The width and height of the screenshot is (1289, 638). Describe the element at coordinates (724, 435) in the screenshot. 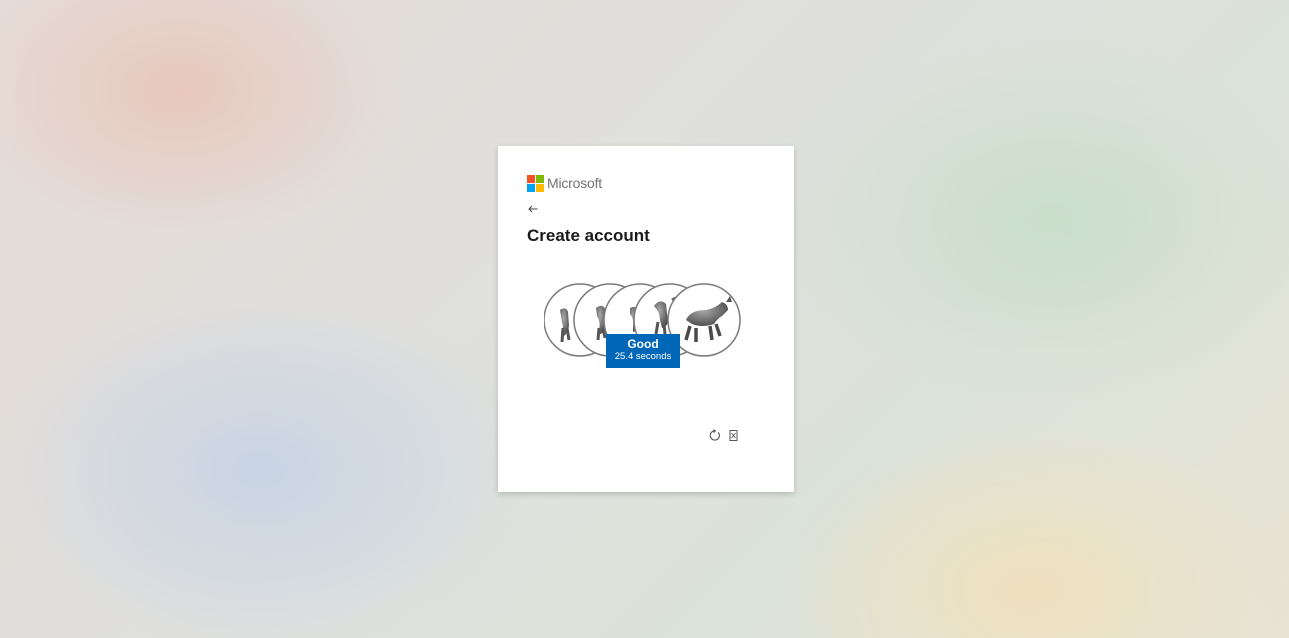

I see `puzzle-tools` at that location.